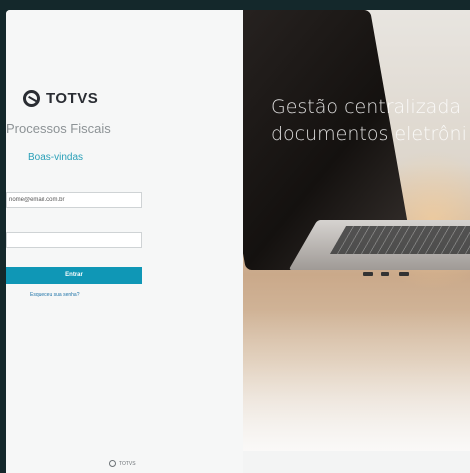 The image size is (470, 473). I want to click on laptop-keyboard, so click(399, 240).